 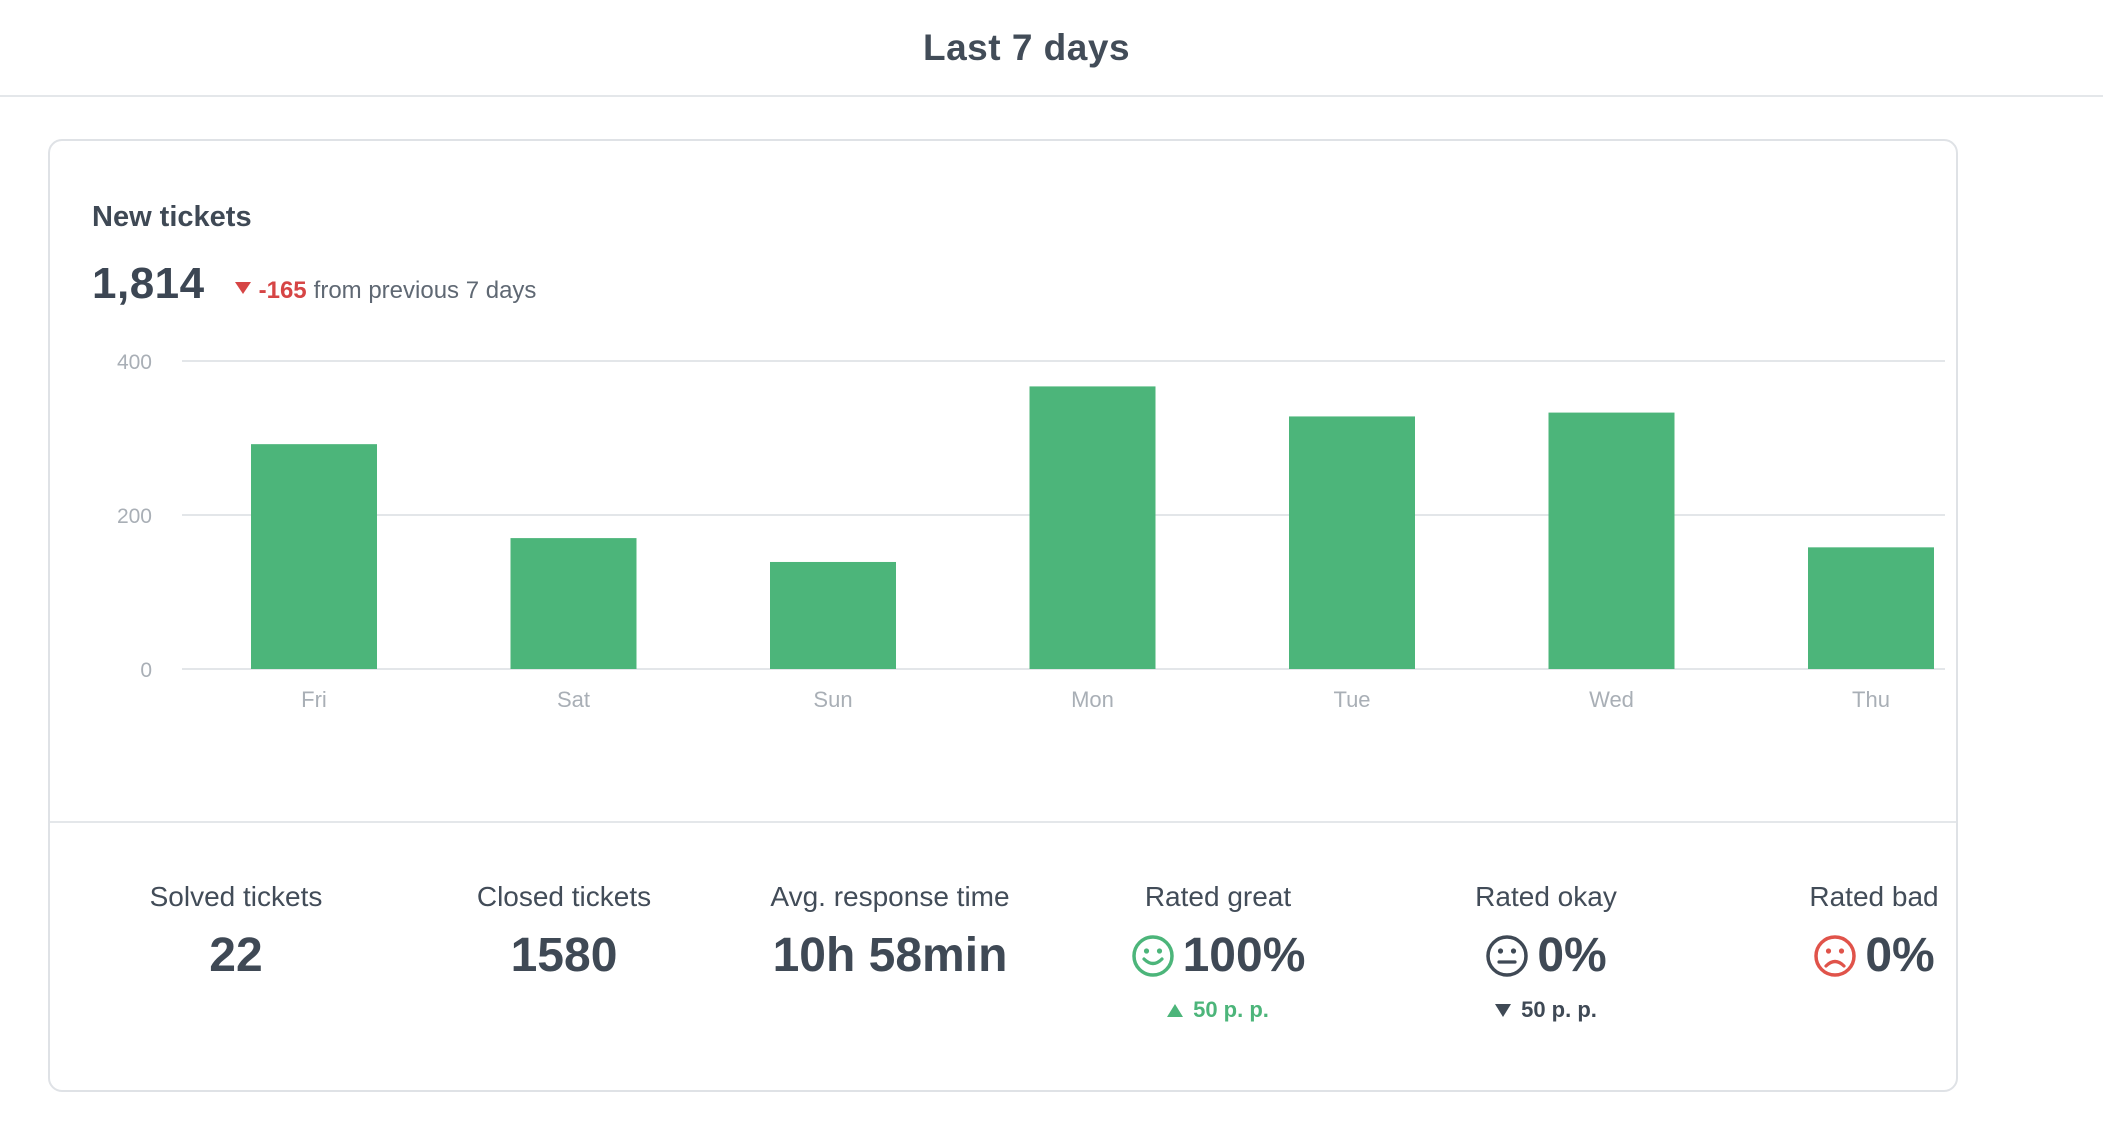 I want to click on stat-avg-response-time: Avg. response time 10h 58min, so click(x=890, y=932).